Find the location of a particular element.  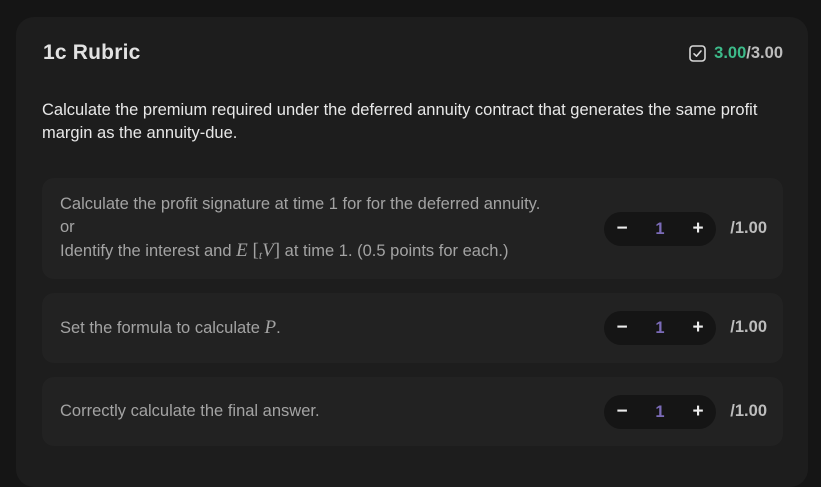

math-symbol: V is located at coordinates (268, 250).